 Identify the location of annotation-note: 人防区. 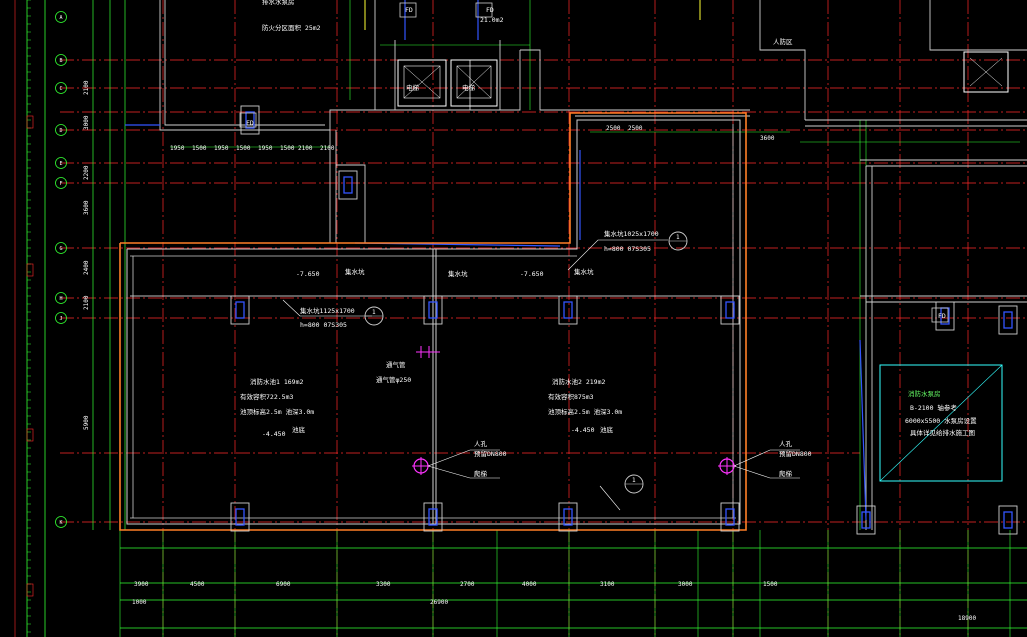
(783, 41).